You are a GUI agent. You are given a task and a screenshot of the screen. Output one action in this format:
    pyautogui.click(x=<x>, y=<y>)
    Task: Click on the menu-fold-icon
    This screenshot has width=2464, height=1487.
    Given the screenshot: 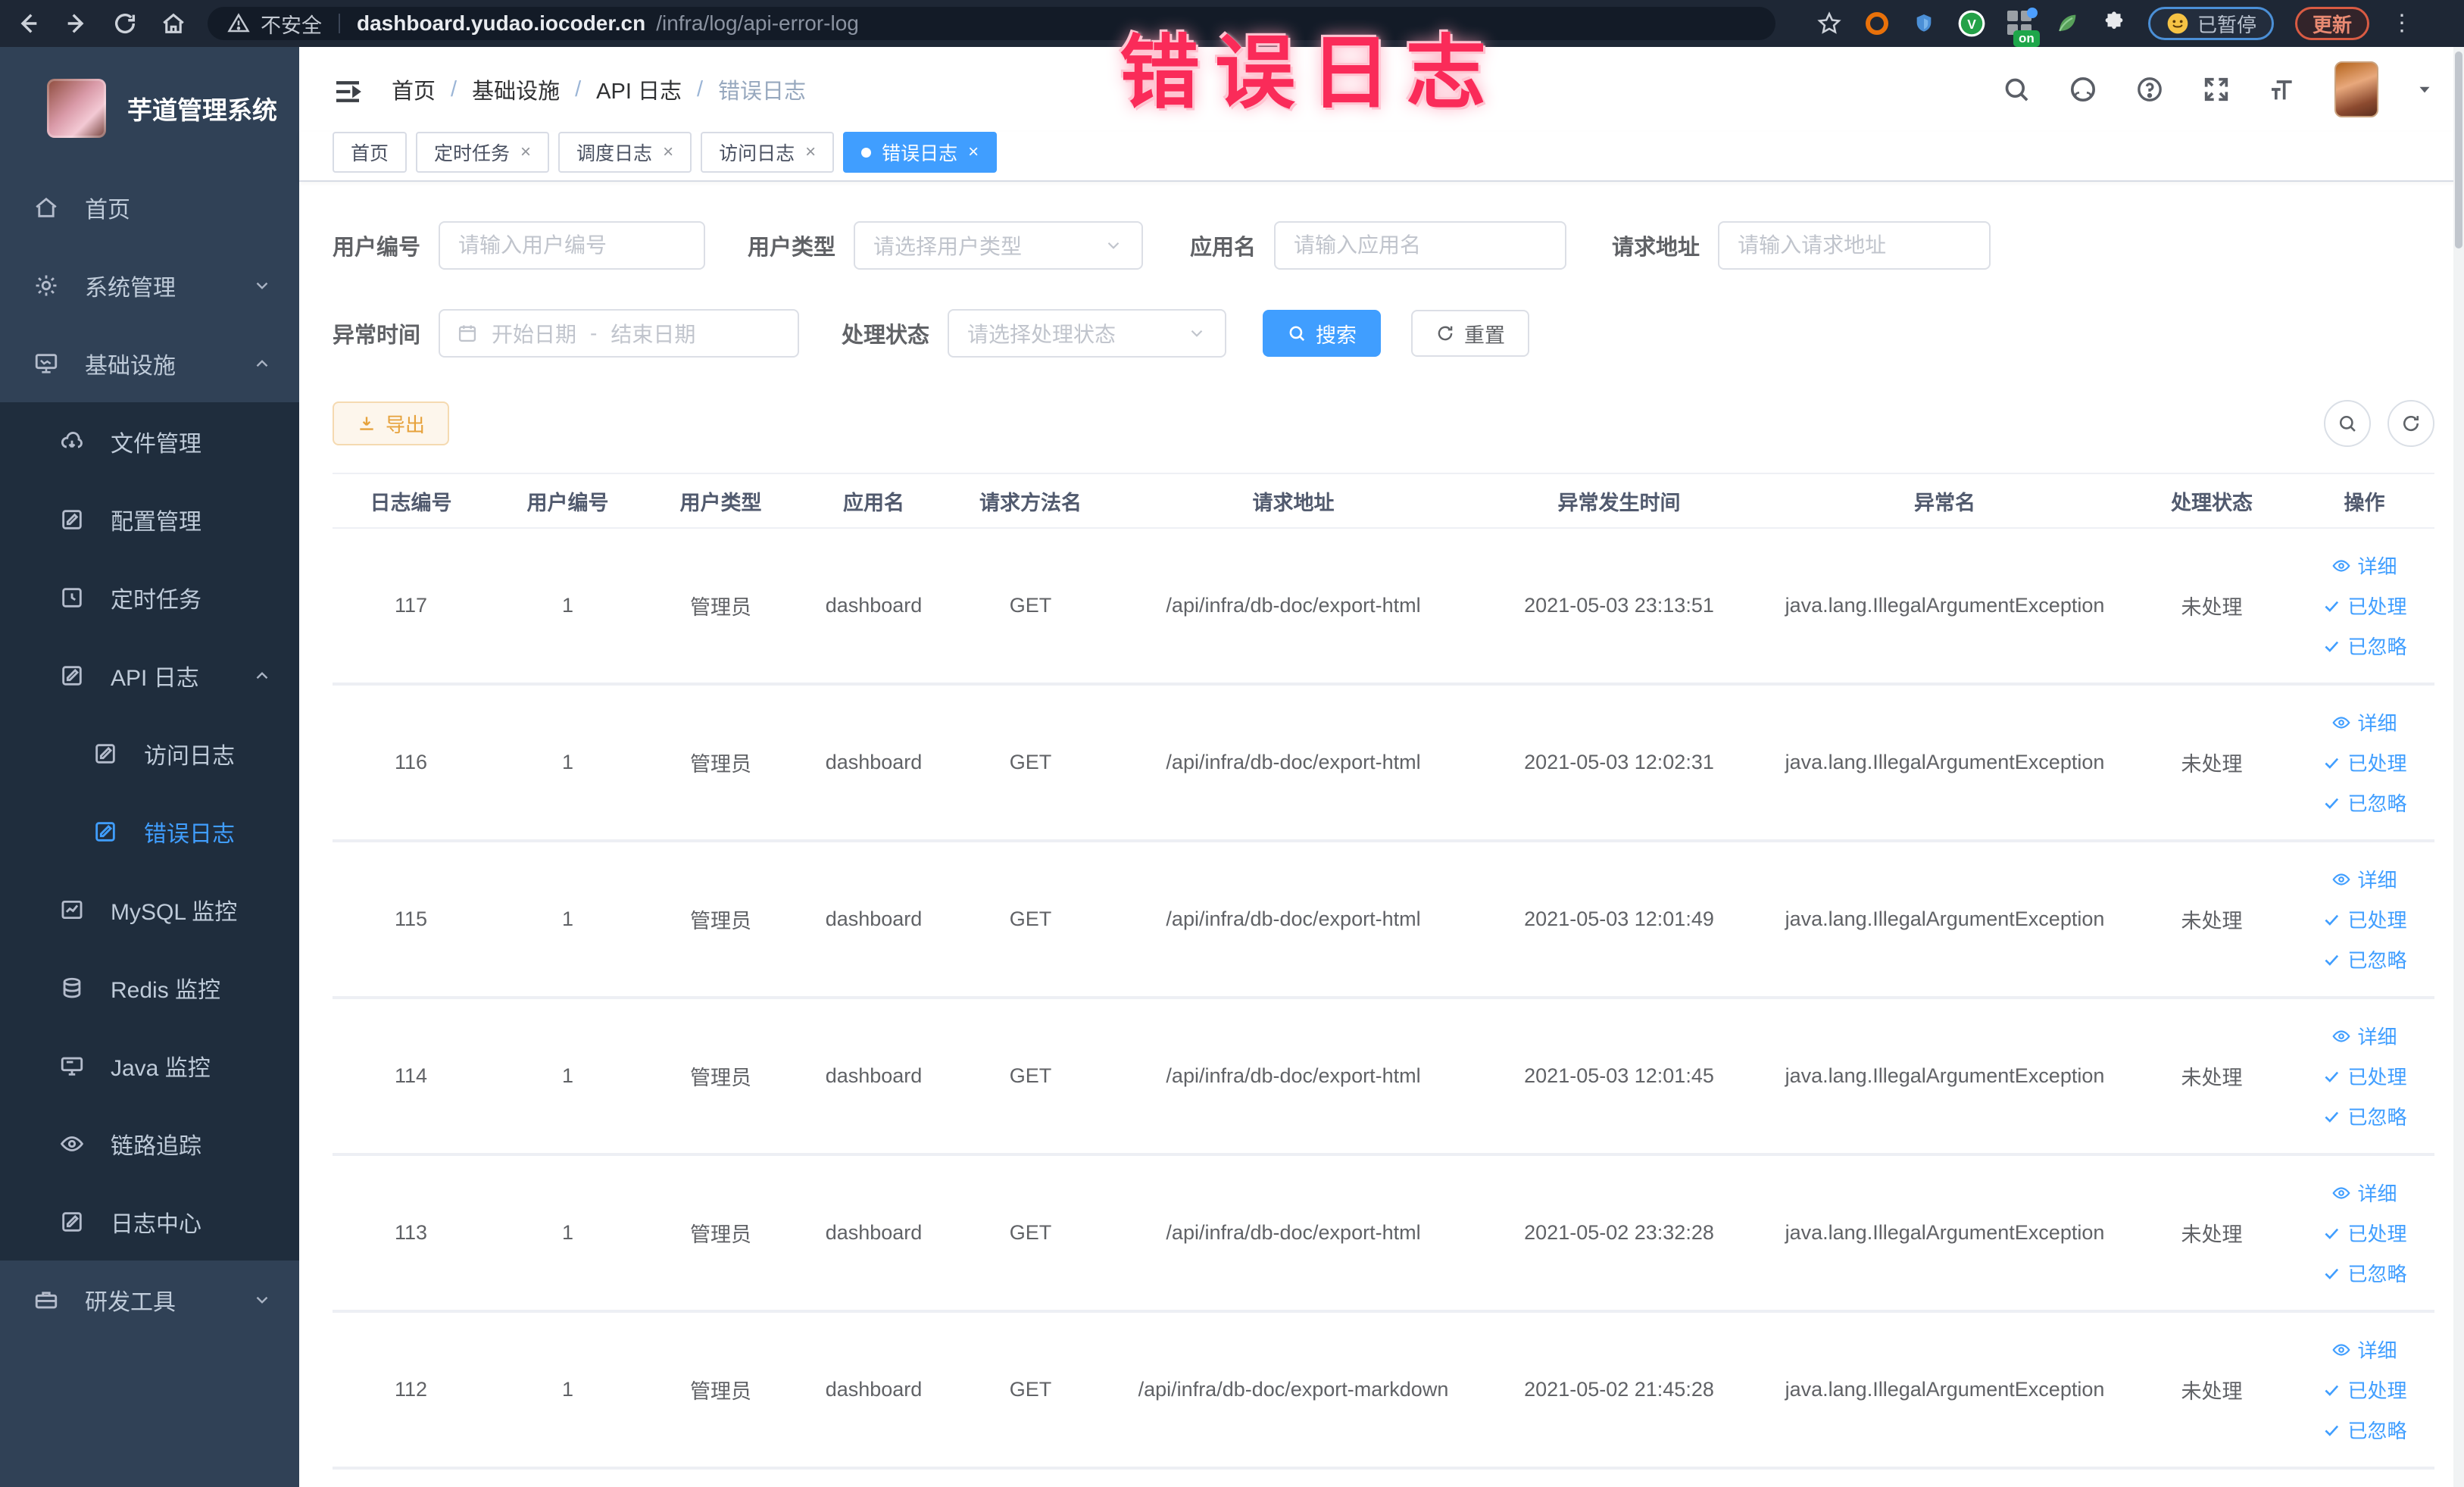 What is the action you would take?
    pyautogui.click(x=348, y=89)
    